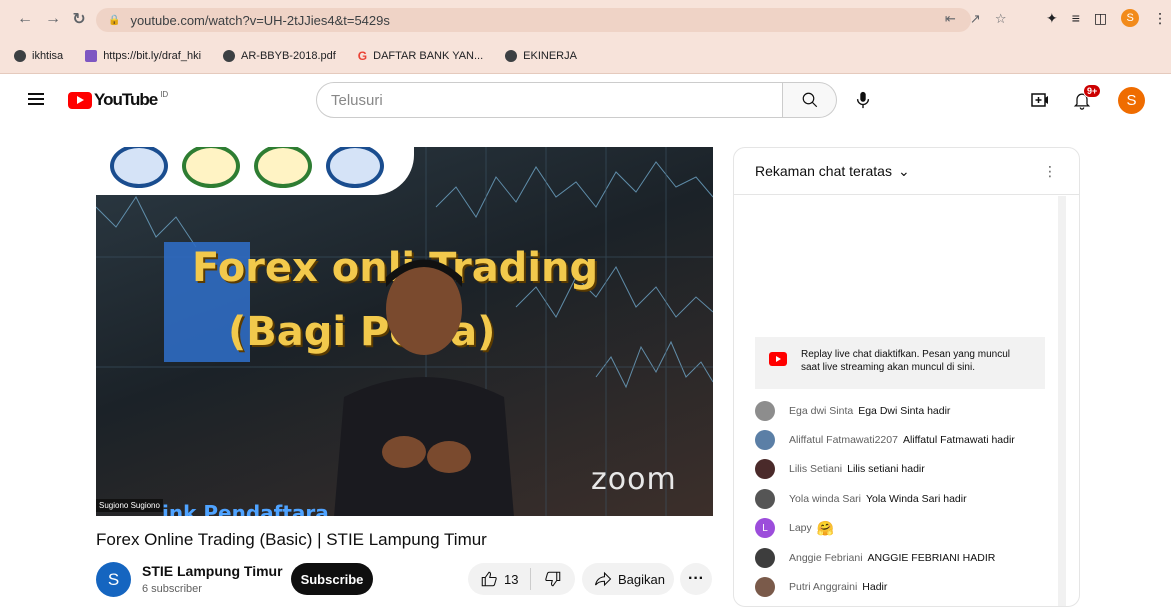  I want to click on message-text: Hadir, so click(875, 587).